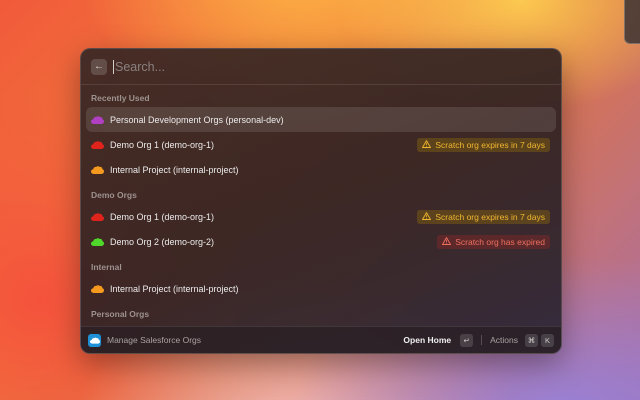 This screenshot has height=400, width=640. I want to click on status-badge: Scratch org has expired, so click(493, 241).